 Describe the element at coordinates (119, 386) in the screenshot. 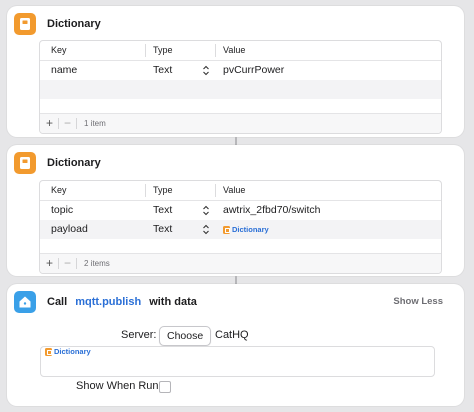

I see `show-when-run-label: Show When Run:` at that location.